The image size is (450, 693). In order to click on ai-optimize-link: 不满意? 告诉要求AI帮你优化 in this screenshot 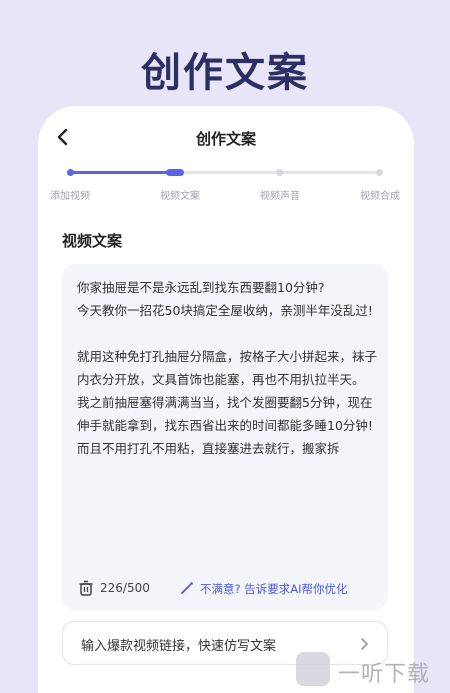, I will do `click(274, 589)`.